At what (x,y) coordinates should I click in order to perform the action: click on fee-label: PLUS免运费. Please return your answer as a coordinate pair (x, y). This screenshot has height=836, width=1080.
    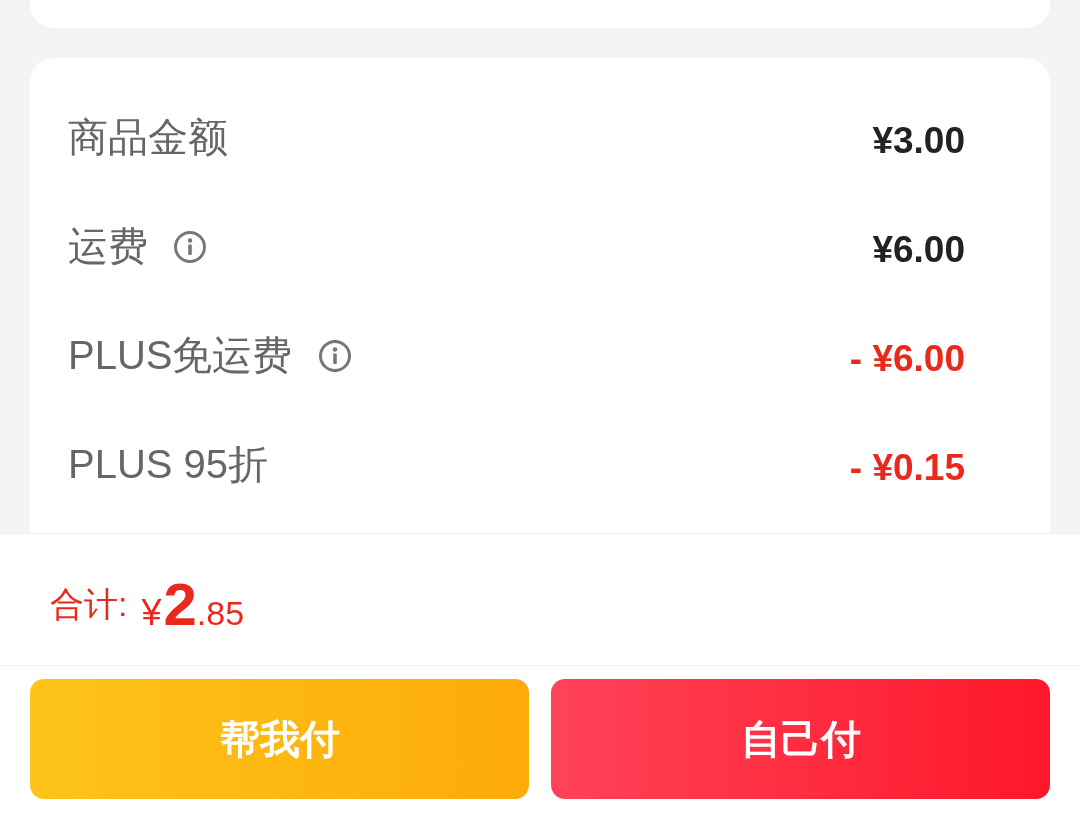
    Looking at the image, I should click on (180, 355).